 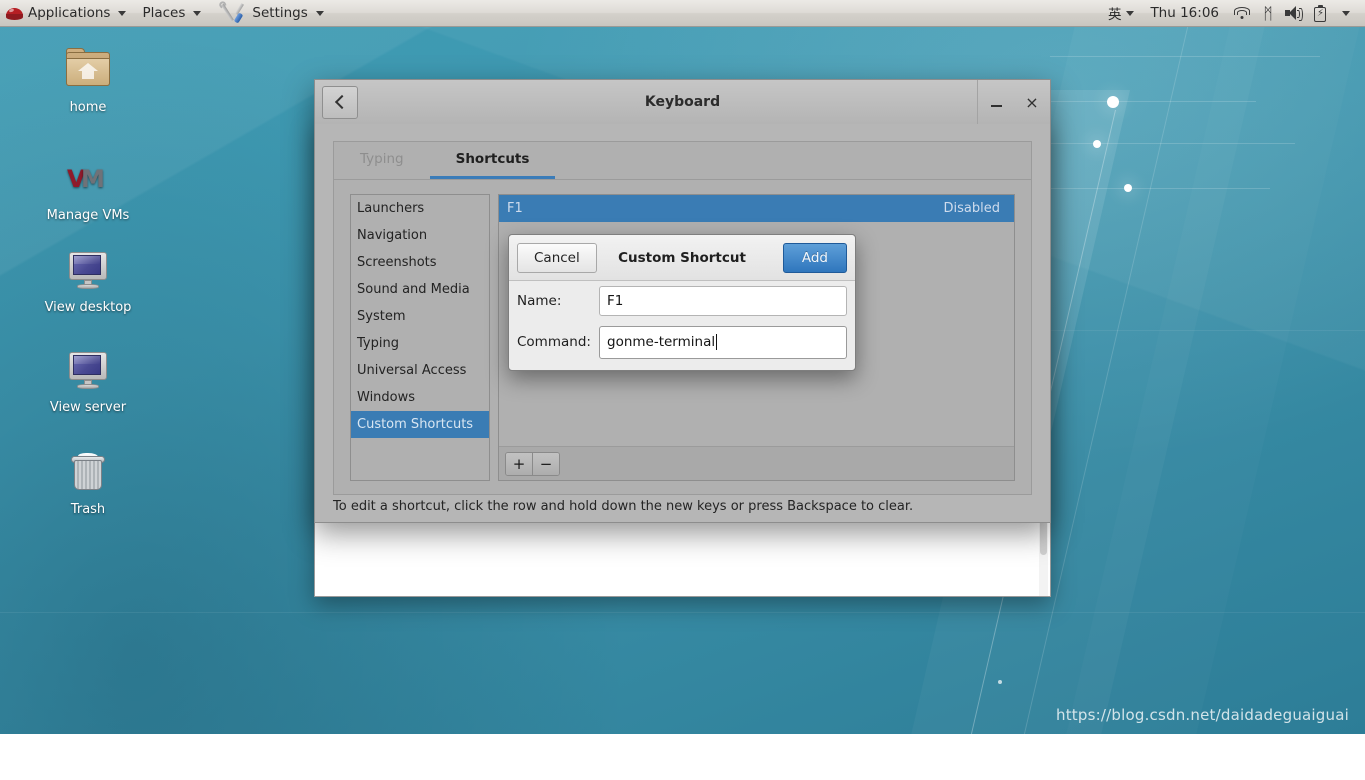 What do you see at coordinates (381, 316) in the screenshot?
I see `category-label: System` at bounding box center [381, 316].